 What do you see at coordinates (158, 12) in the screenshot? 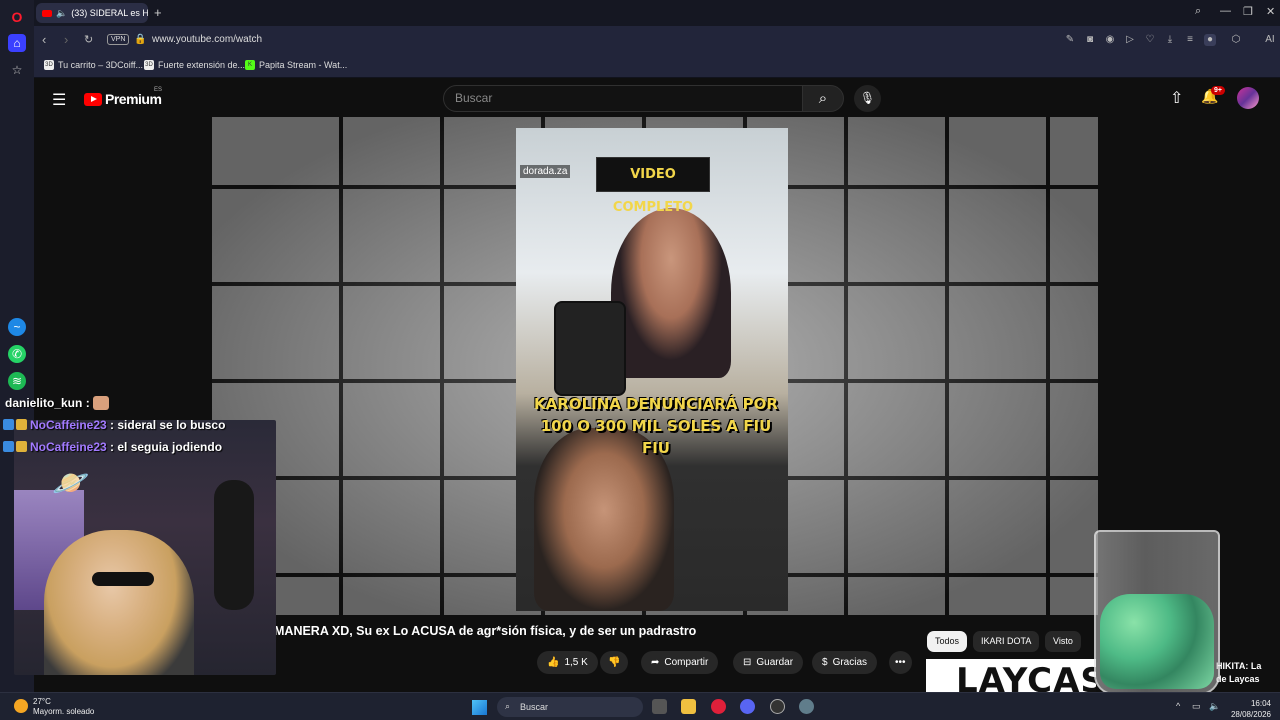
I see `new-tab-icon: +` at bounding box center [158, 12].